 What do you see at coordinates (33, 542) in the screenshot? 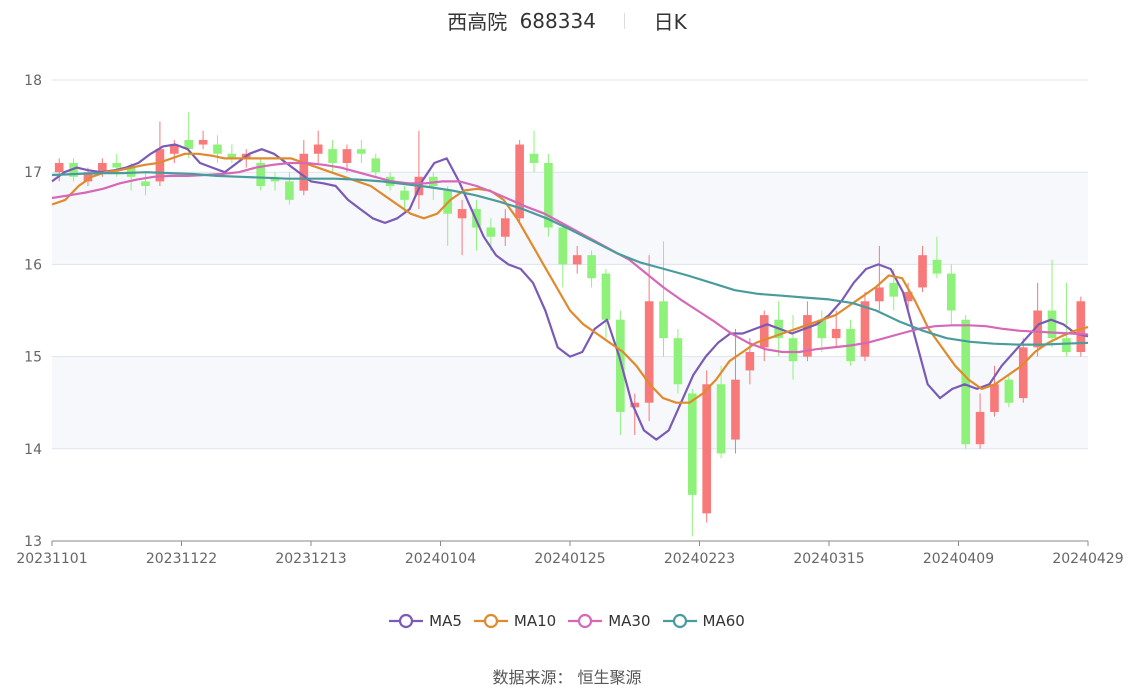
I see `y-tick-label: 13` at bounding box center [33, 542].